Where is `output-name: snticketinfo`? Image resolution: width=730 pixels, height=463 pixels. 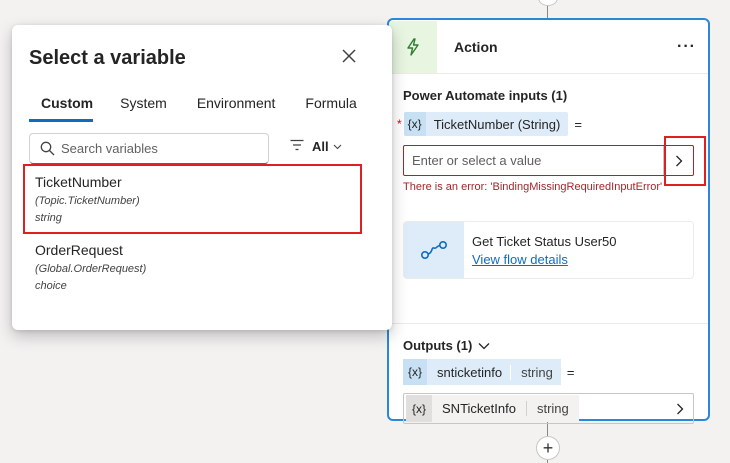 output-name: snticketinfo is located at coordinates (470, 372).